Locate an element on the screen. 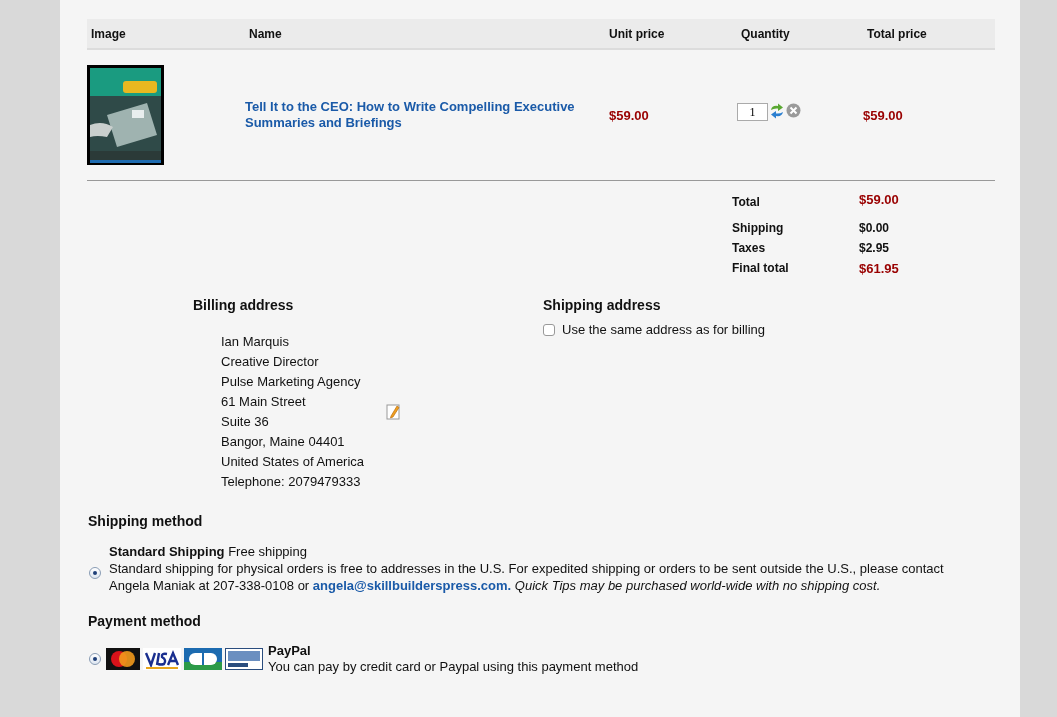 This screenshot has width=1057, height=717. total-label: Taxes is located at coordinates (749, 248).